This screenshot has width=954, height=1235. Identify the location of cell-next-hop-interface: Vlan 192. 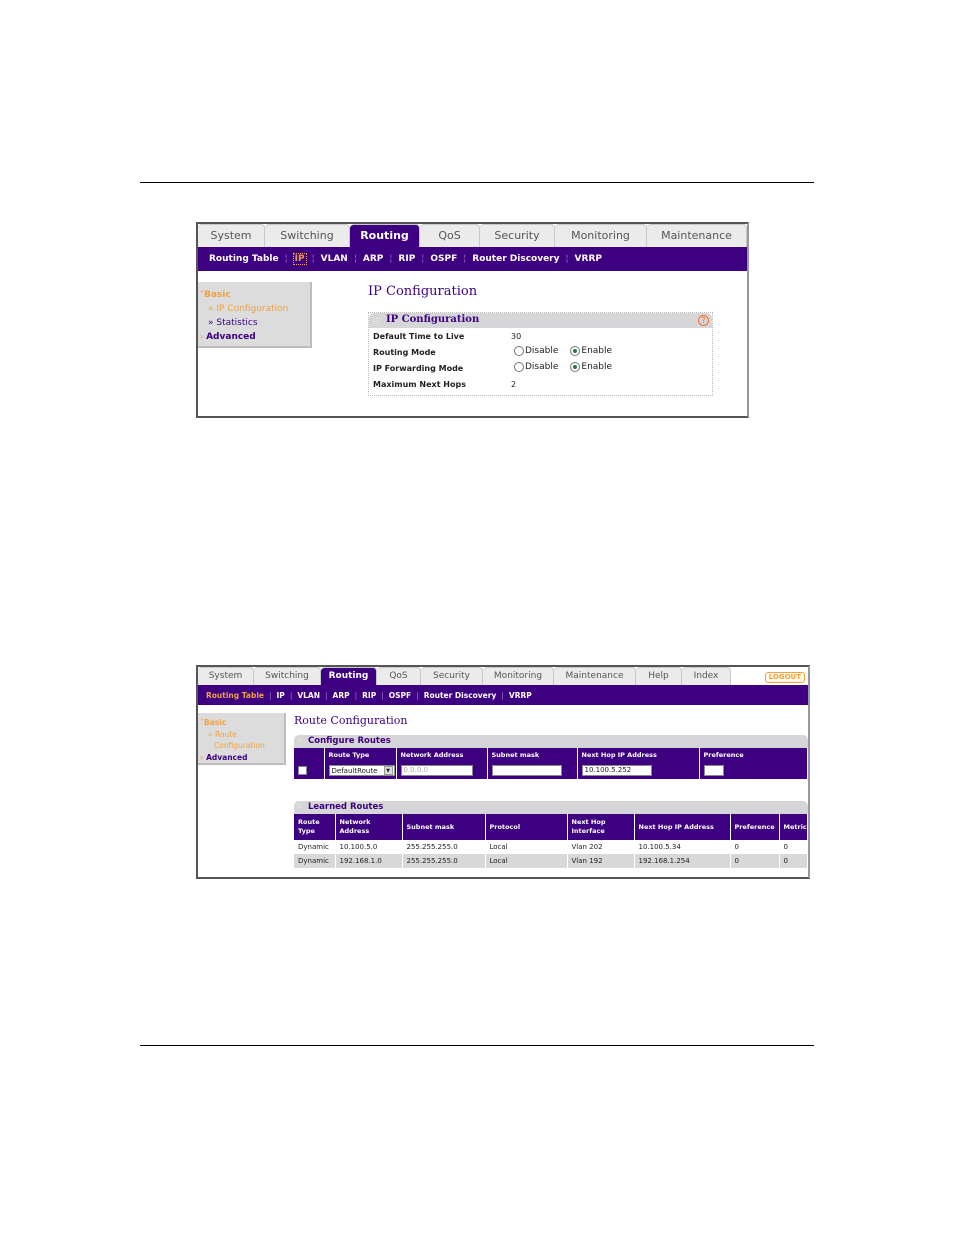
(601, 861).